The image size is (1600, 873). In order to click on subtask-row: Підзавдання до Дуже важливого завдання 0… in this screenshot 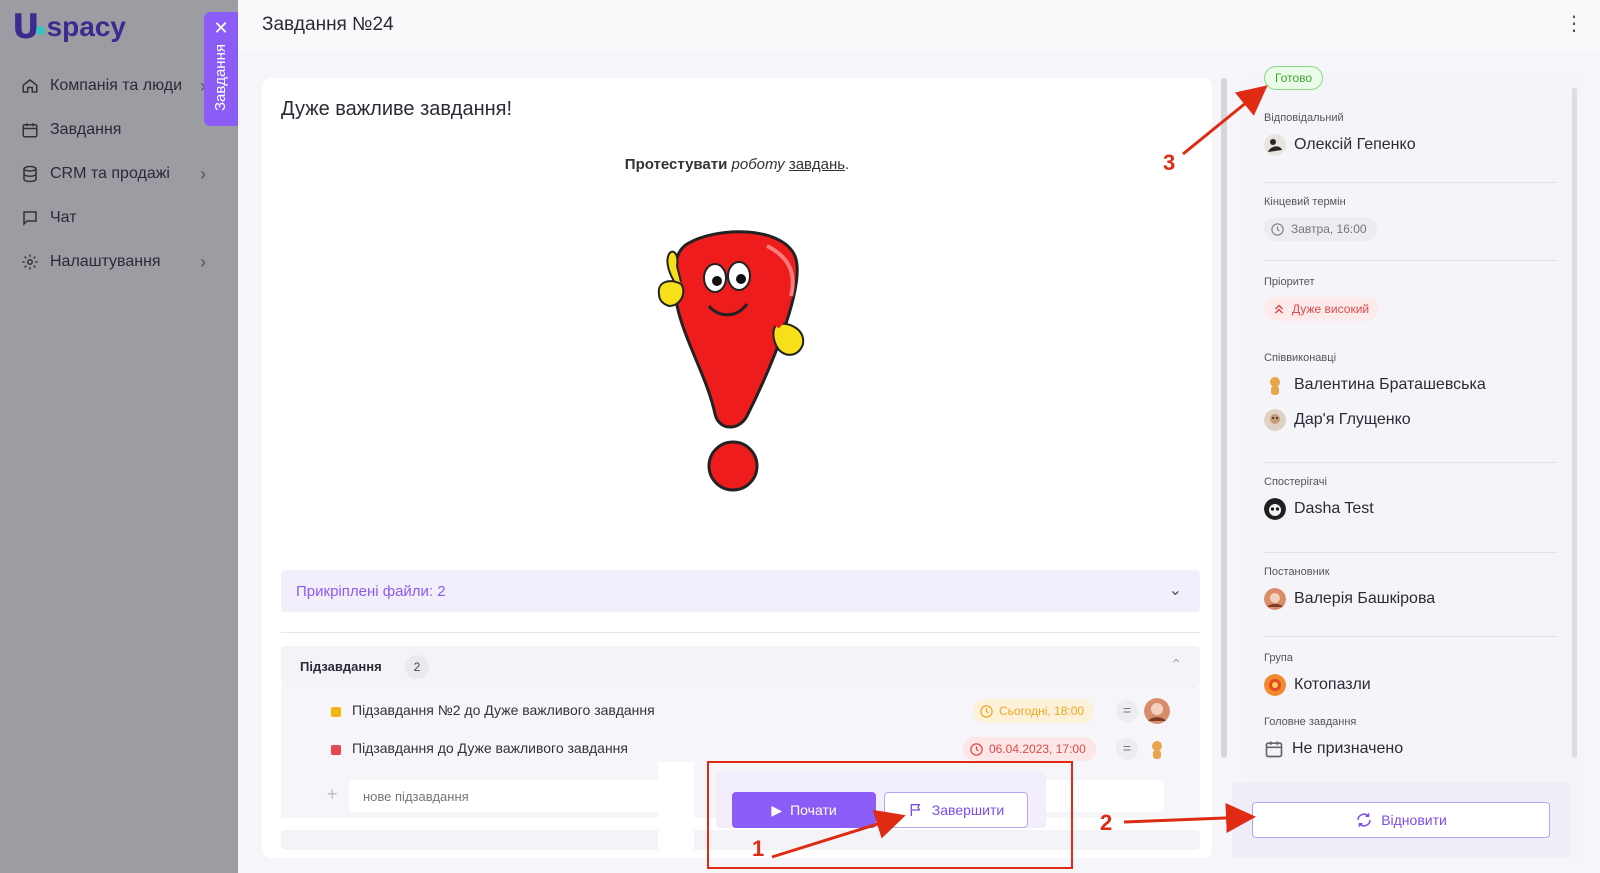, I will do `click(740, 749)`.